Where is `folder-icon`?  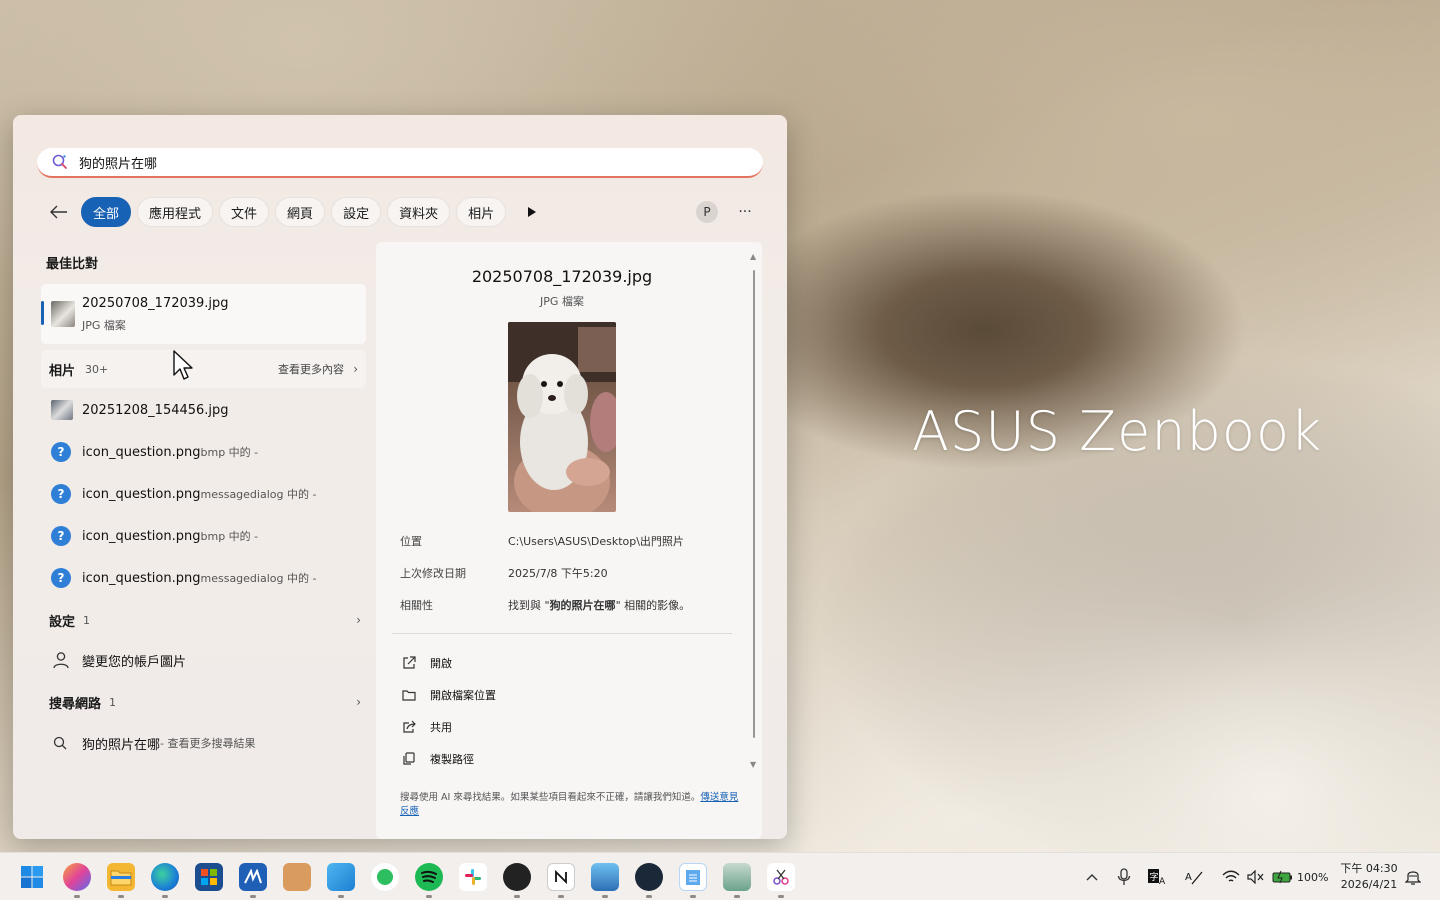
folder-icon is located at coordinates (409, 695).